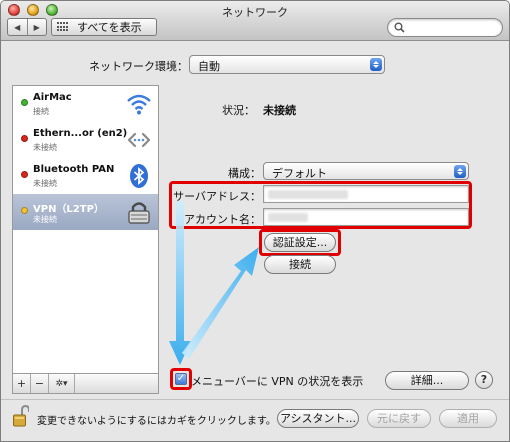 This screenshot has width=510, height=442. What do you see at coordinates (366, 217) in the screenshot?
I see `account-name-field` at bounding box center [366, 217].